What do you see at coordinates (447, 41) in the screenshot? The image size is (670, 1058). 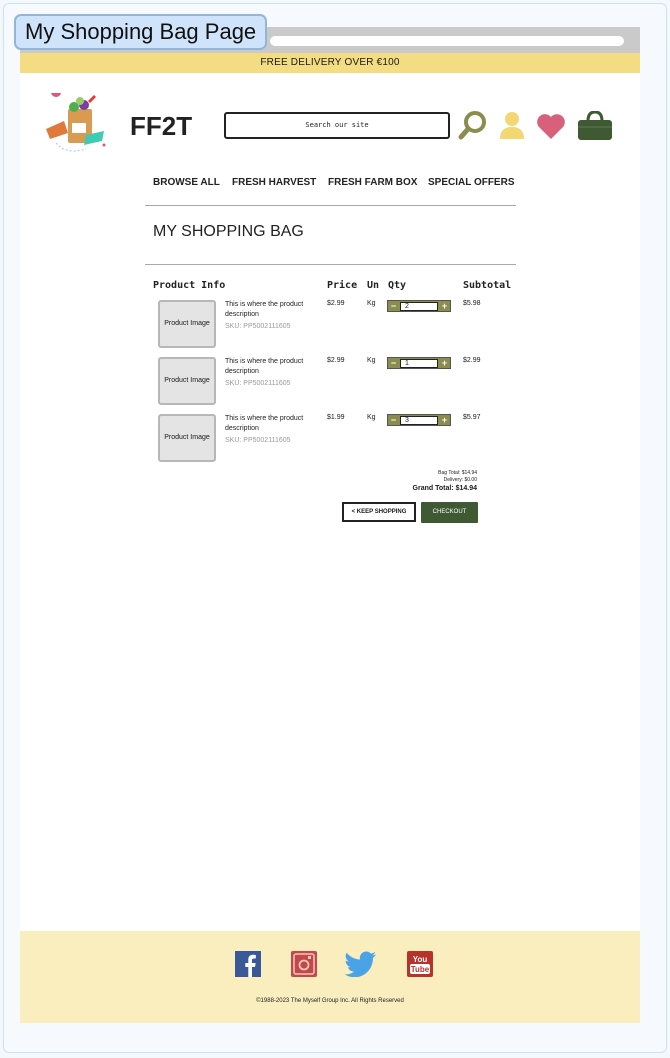 I see `address-bar` at bounding box center [447, 41].